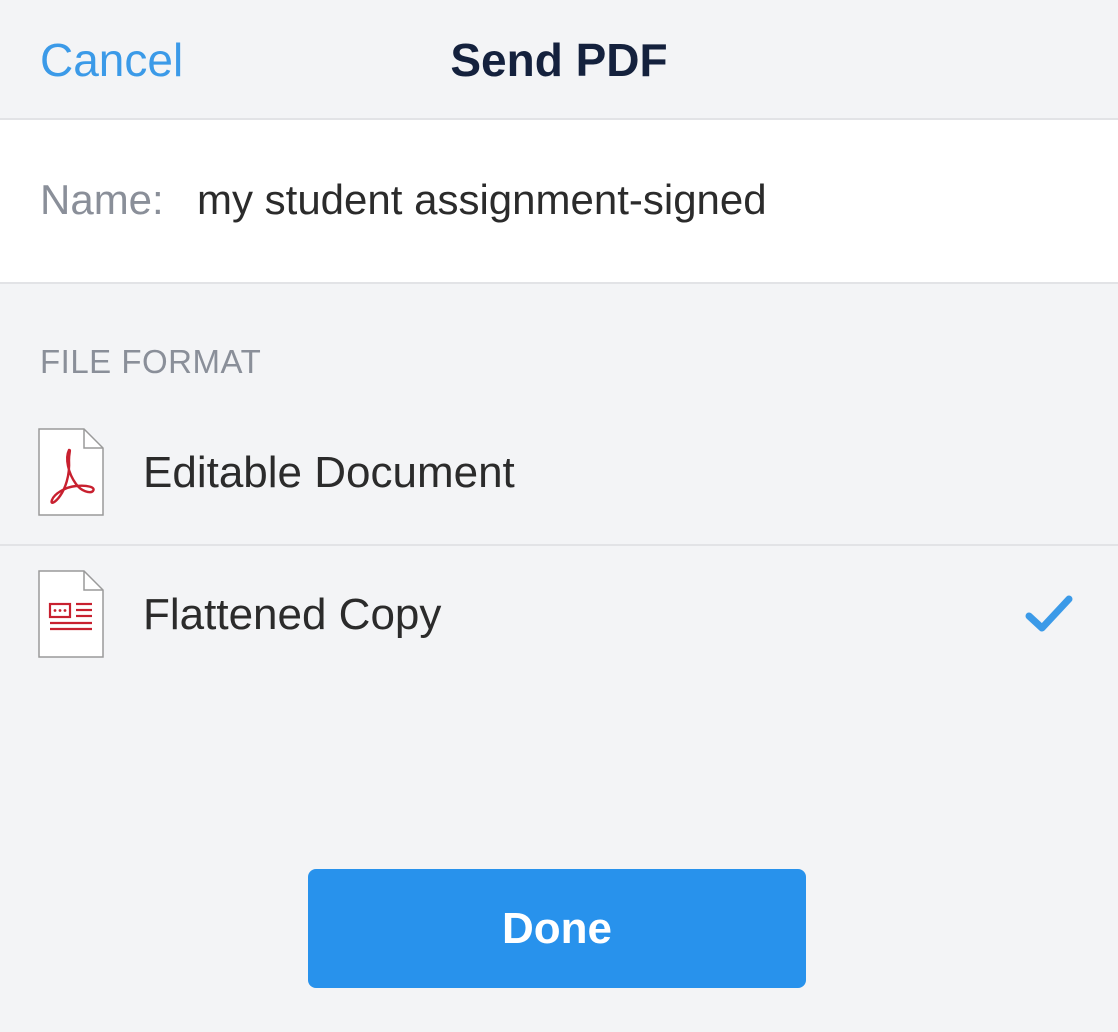 The height and width of the screenshot is (1032, 1118). I want to click on option-label: Flattened Copy, so click(292, 614).